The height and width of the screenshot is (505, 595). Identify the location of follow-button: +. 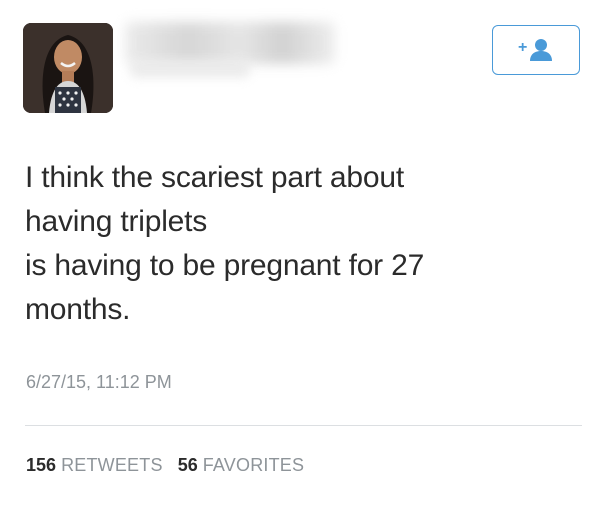
(536, 50).